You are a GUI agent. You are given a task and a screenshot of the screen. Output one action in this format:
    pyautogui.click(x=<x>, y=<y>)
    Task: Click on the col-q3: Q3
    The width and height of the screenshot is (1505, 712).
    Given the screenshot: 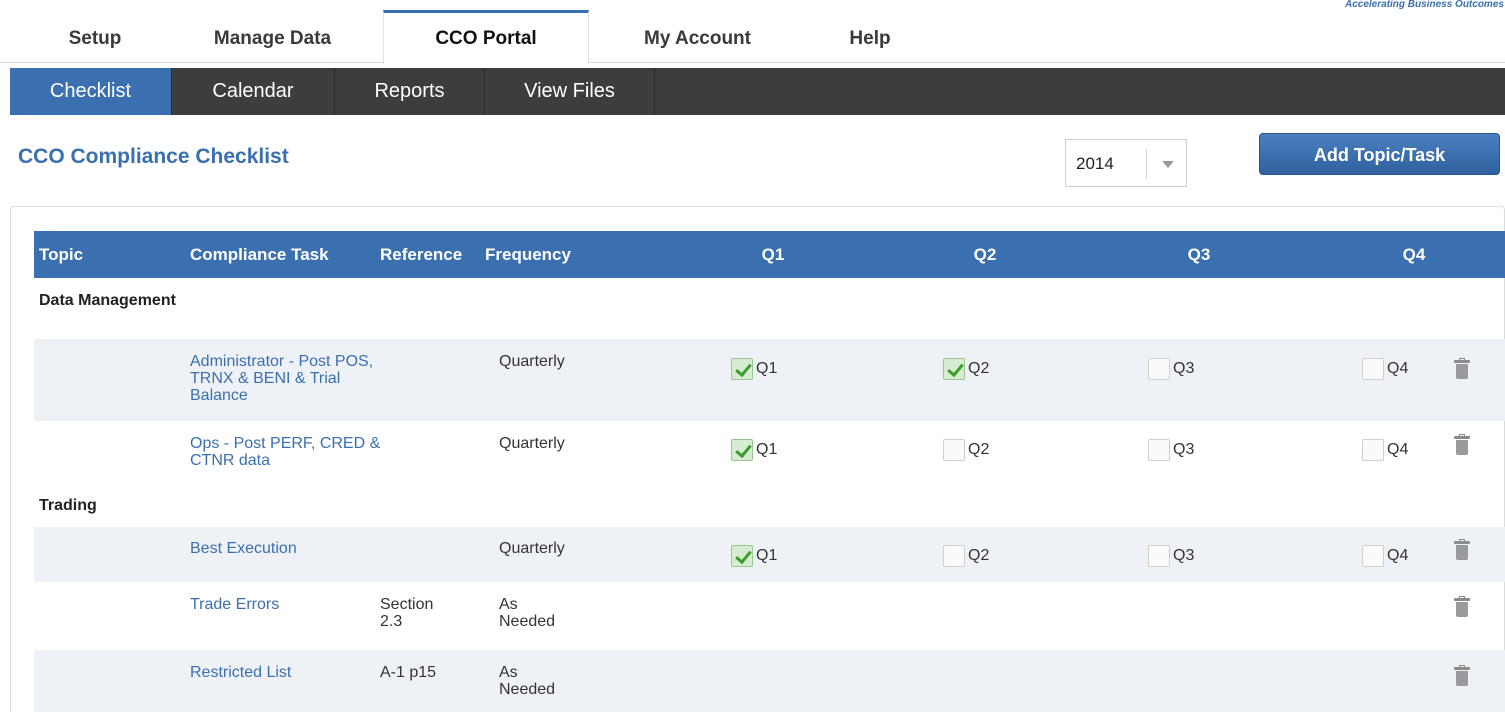 What is the action you would take?
    pyautogui.click(x=1199, y=254)
    